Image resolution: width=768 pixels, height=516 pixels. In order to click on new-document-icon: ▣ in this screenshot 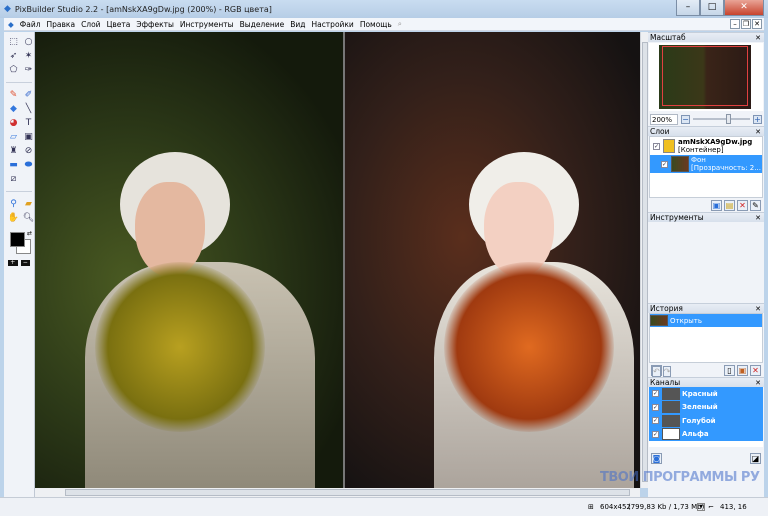, I will do `click(742, 370)`.